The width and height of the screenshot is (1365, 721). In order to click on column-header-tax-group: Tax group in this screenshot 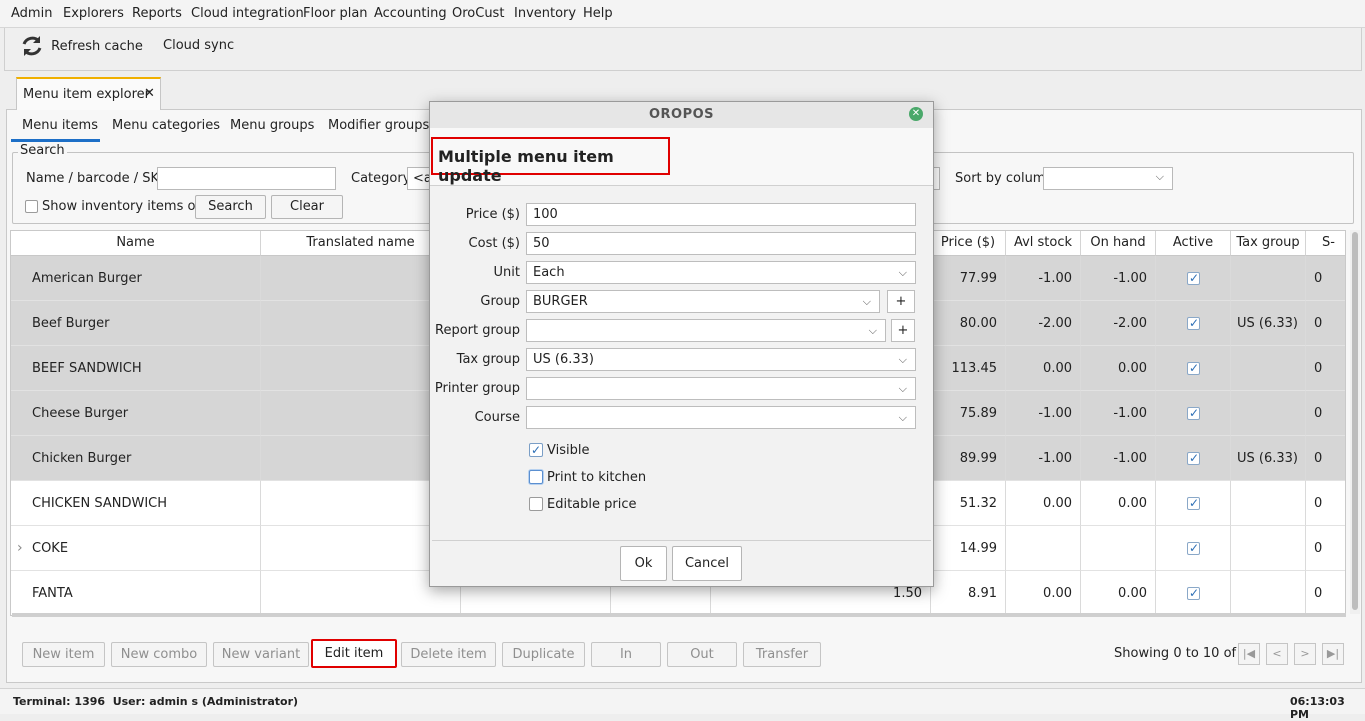, I will do `click(1268, 243)`.